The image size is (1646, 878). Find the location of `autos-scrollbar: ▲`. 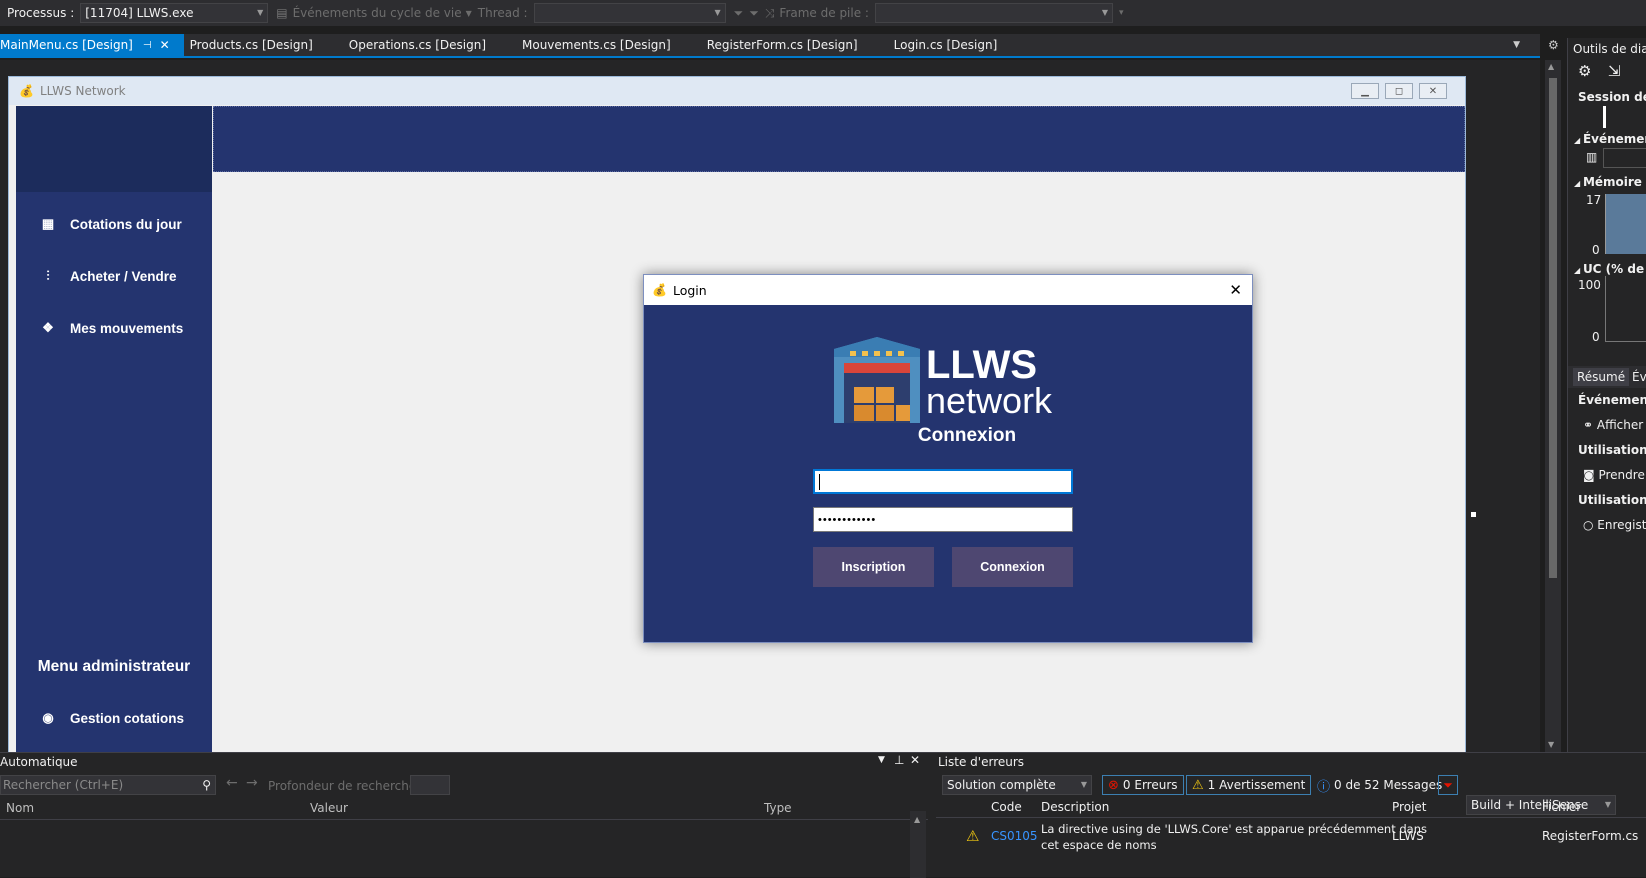

autos-scrollbar: ▲ is located at coordinates (918, 844).